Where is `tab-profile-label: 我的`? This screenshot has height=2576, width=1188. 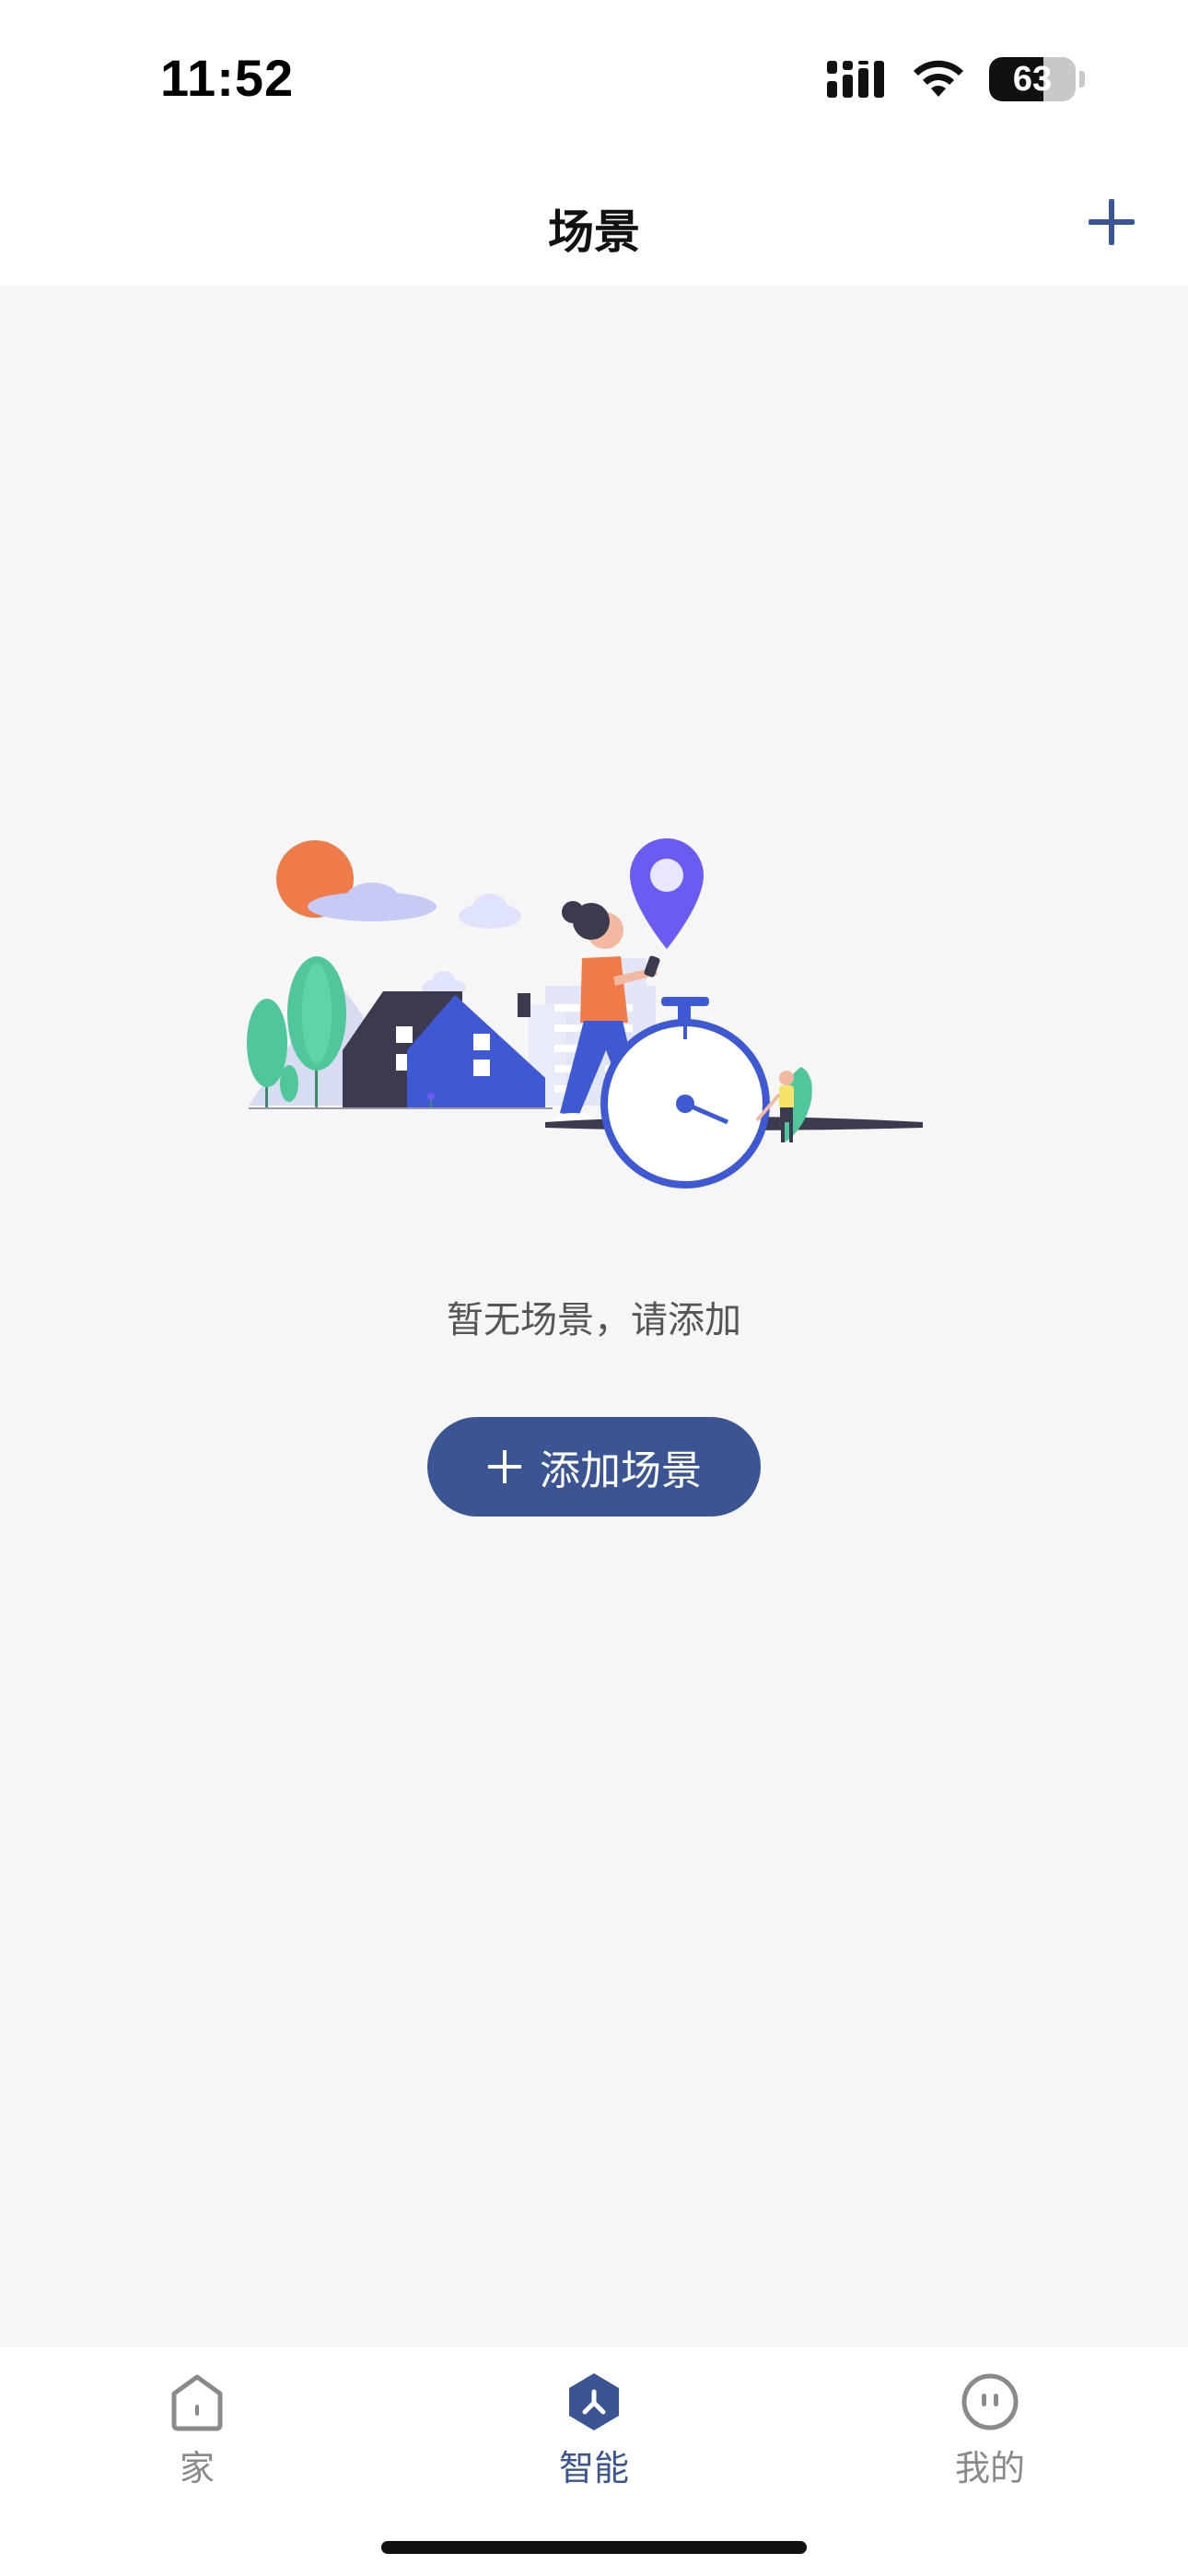 tab-profile-label: 我的 is located at coordinates (989, 2468).